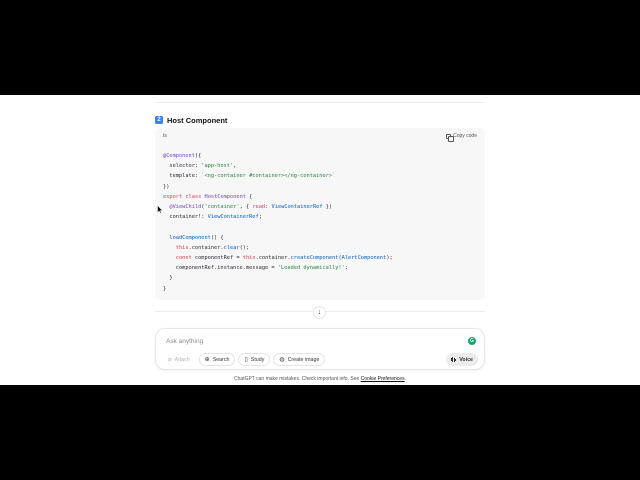  What do you see at coordinates (278, 187) in the screenshot?
I see `code-line: })` at bounding box center [278, 187].